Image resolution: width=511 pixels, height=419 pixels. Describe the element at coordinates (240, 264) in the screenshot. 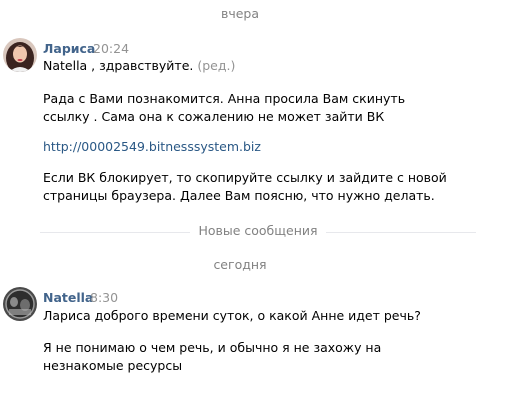

I see `day-separator-today: сегодня` at that location.